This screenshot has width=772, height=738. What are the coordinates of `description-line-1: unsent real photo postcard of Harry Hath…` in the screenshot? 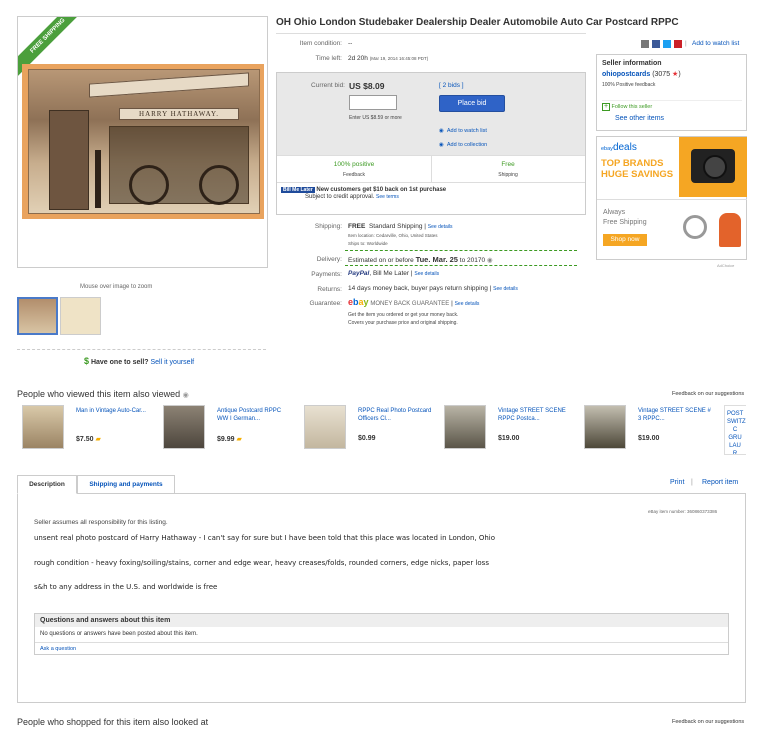 It's located at (265, 538).